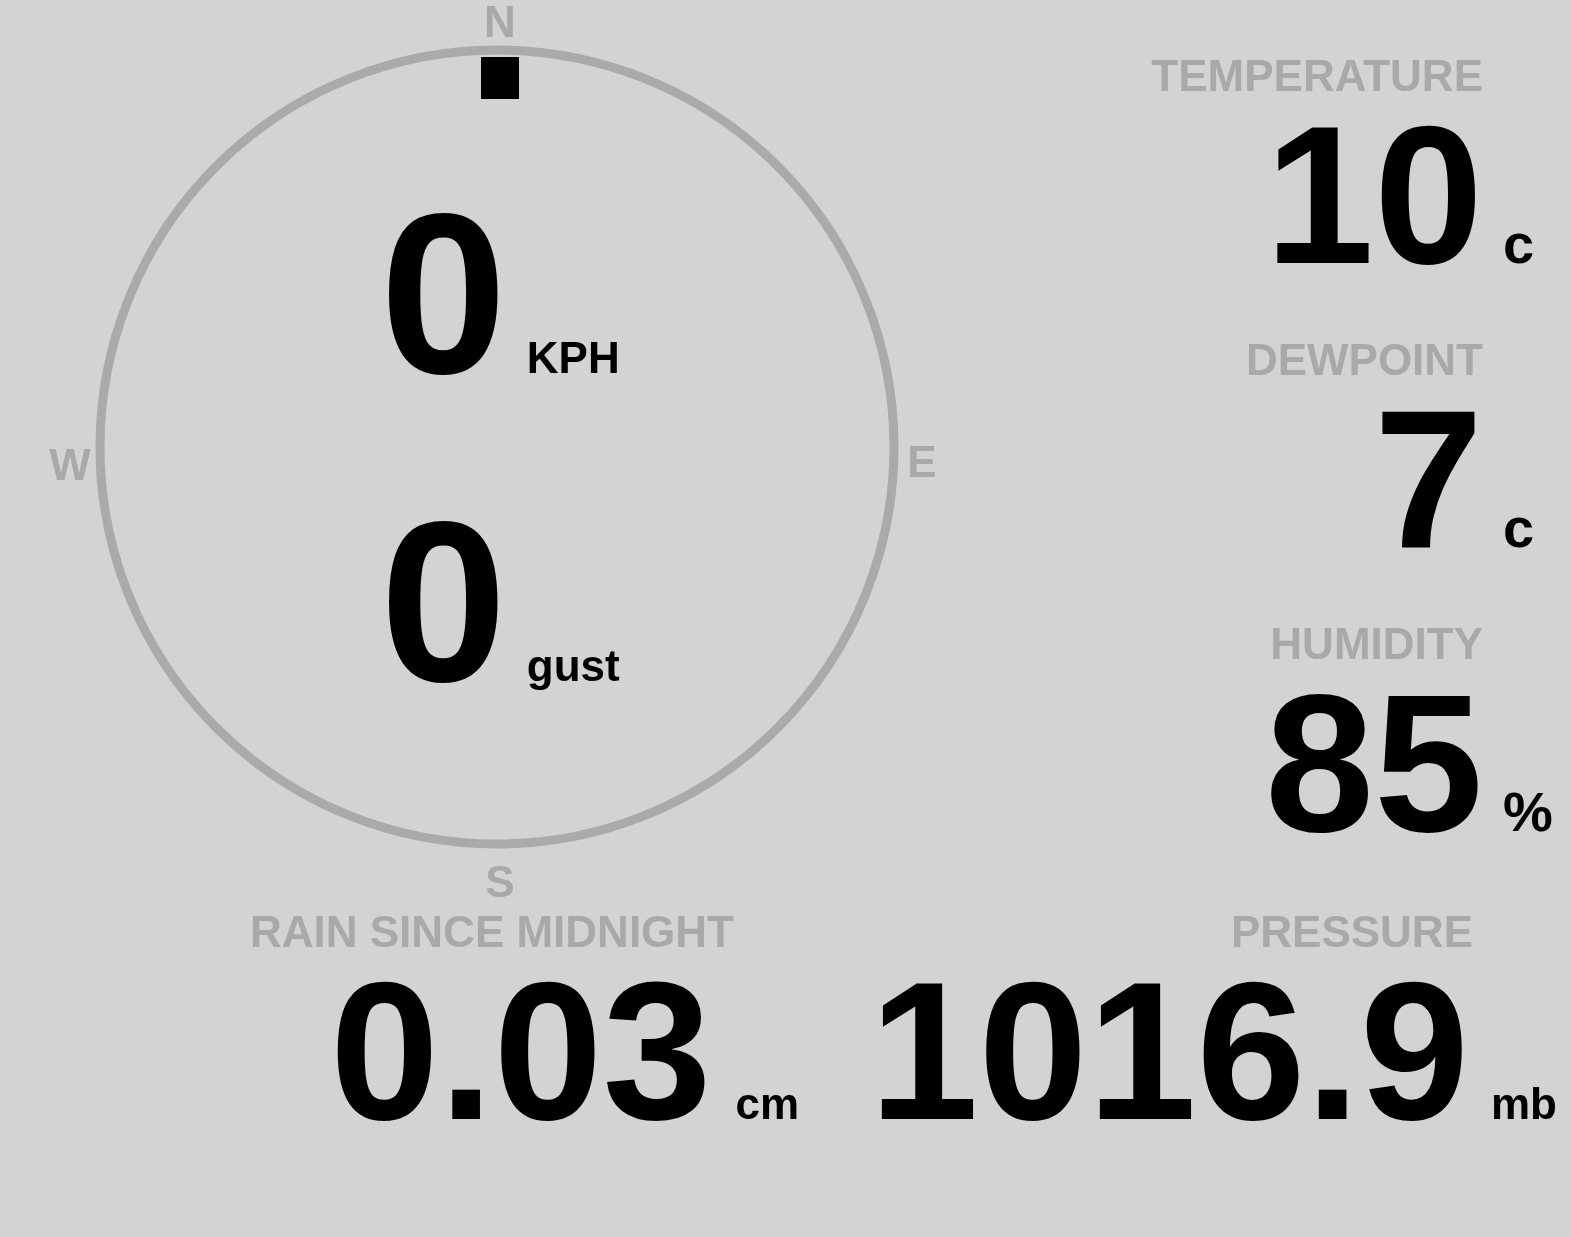  I want to click on rain-value: 0.03, so click(521, 1052).